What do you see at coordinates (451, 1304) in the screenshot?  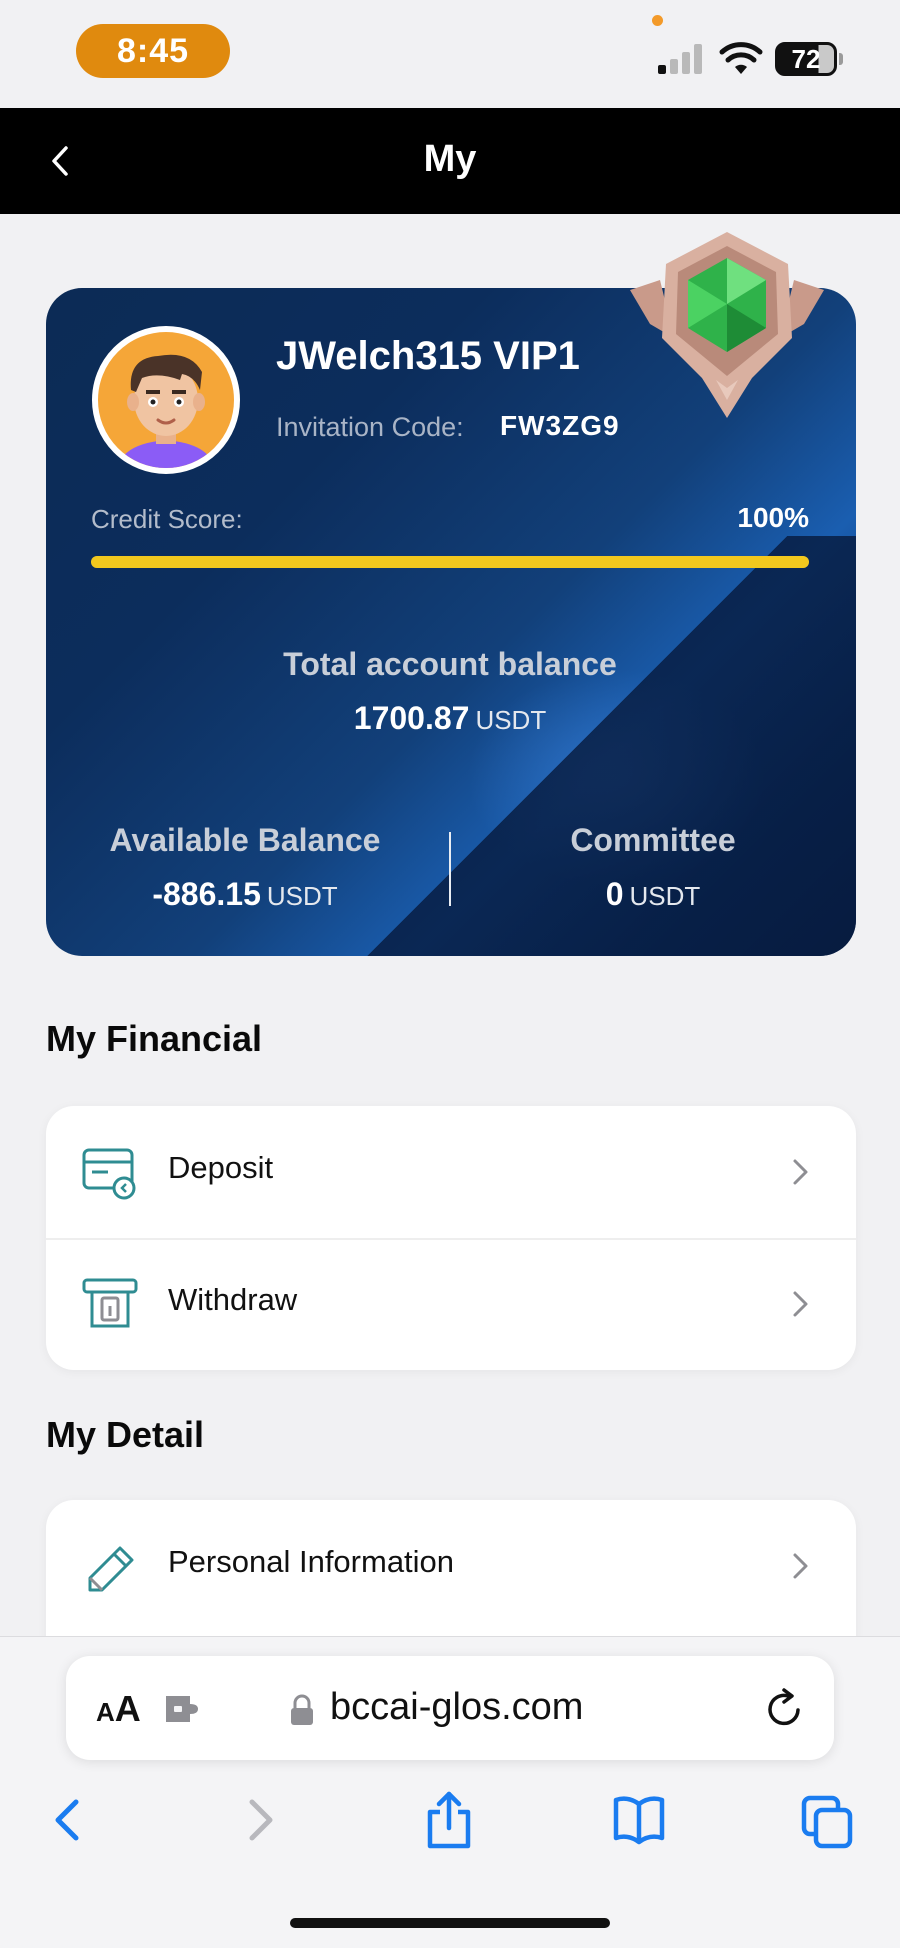 I see `list-item-withdraw: Withdraw` at bounding box center [451, 1304].